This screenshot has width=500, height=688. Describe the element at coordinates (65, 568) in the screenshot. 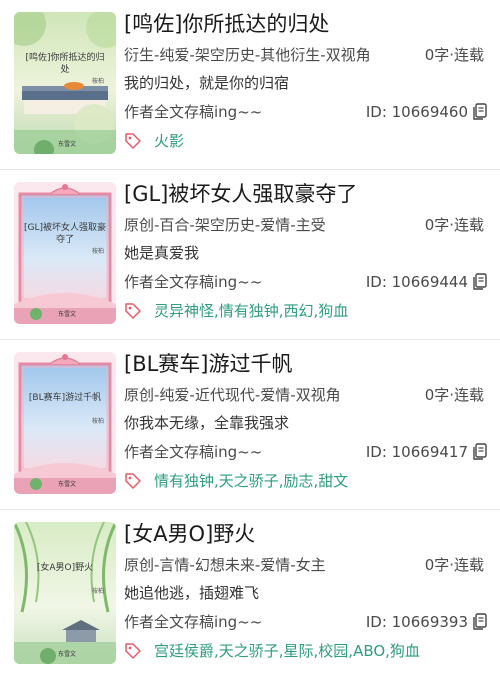

I see `cover-title-text: [女A男O]野火` at that location.